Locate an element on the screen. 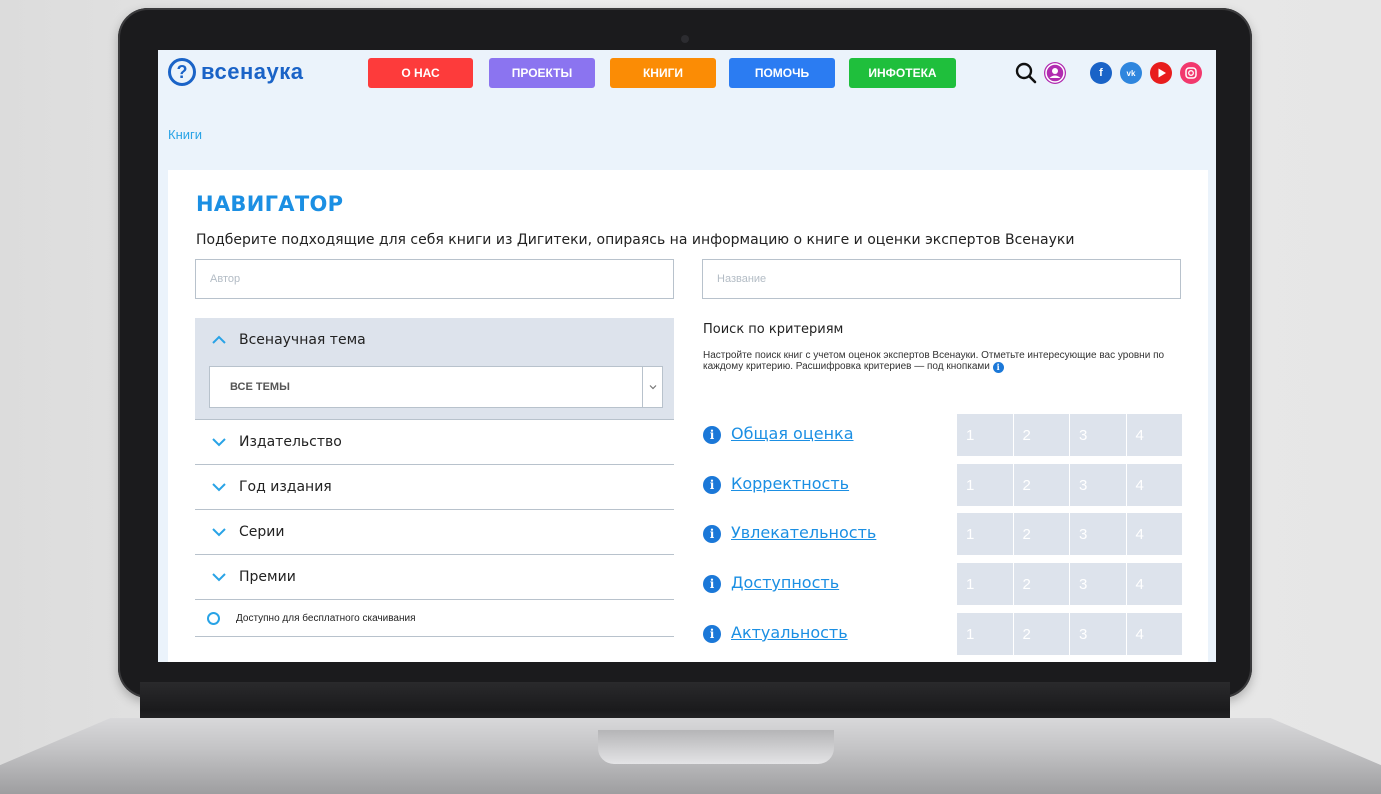 The image size is (1381, 794). criterion-relevance-levels: 1 2 3 4 is located at coordinates (1069, 634).